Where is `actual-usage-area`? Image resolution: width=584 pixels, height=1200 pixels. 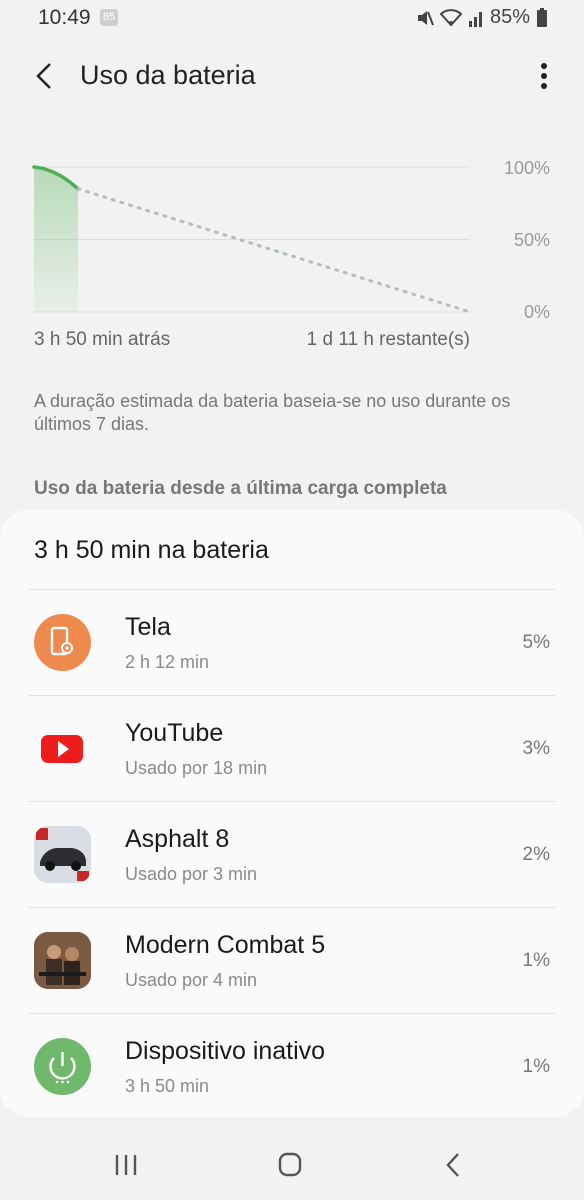
actual-usage-area is located at coordinates (56, 239).